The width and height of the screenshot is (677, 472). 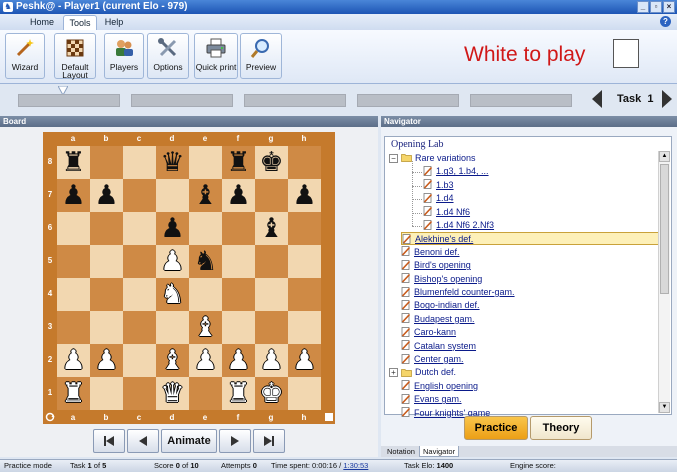 I want to click on square-c6, so click(x=139, y=228).